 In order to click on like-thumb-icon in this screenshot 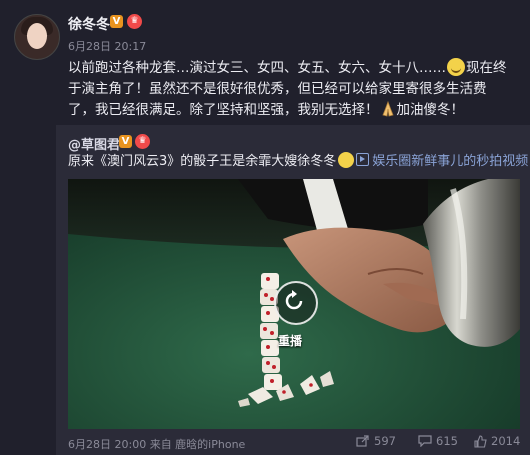, I will do `click(480, 441)`.